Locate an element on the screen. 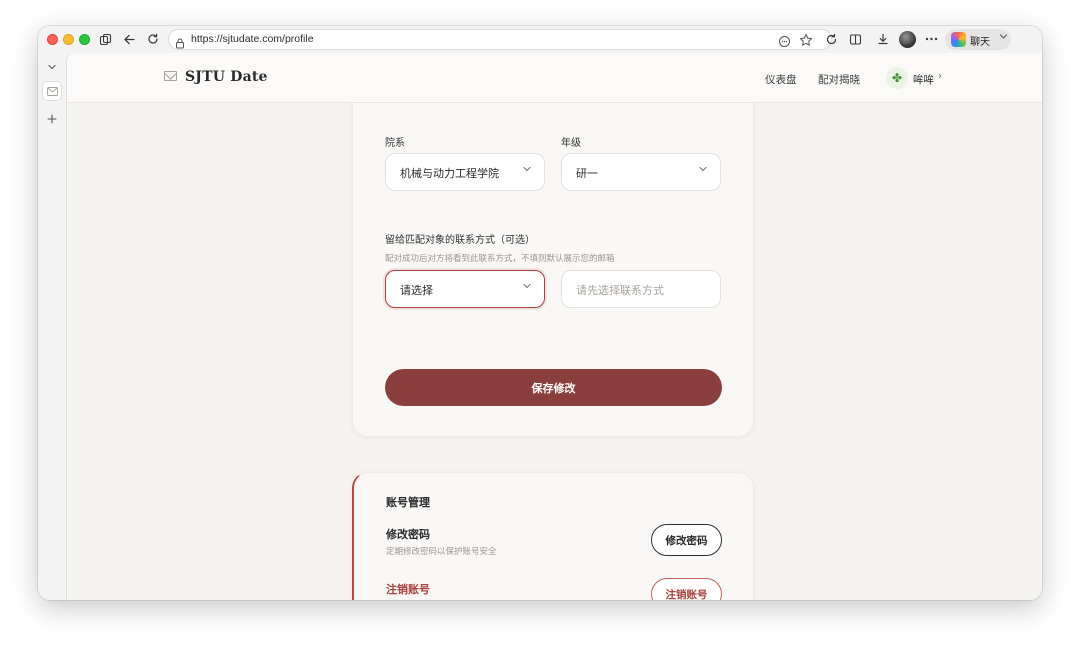 The width and height of the screenshot is (1080, 651). contact-type-value: 请选择 is located at coordinates (416, 290).